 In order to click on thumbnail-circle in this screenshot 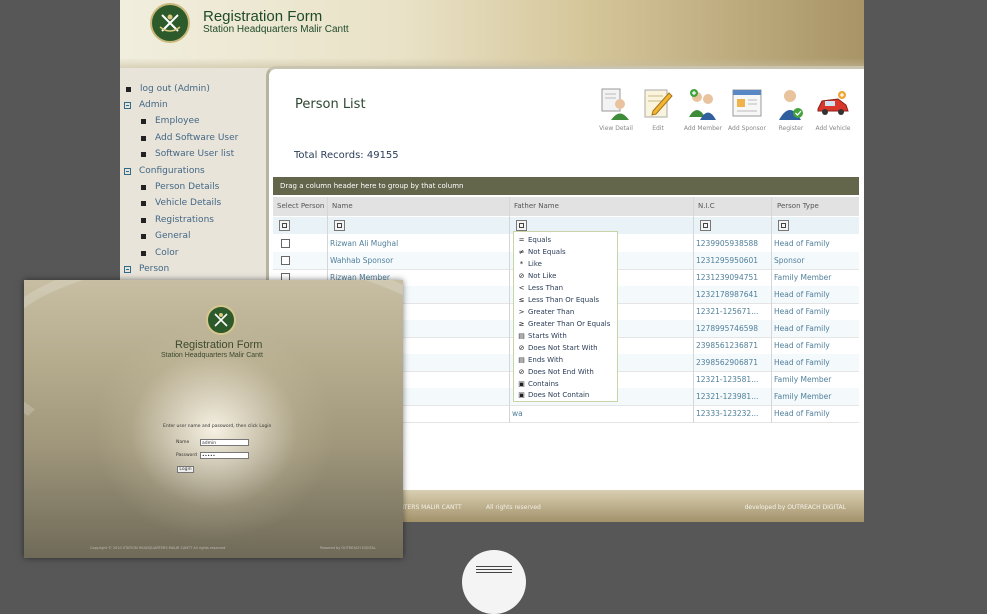, I will do `click(494, 582)`.